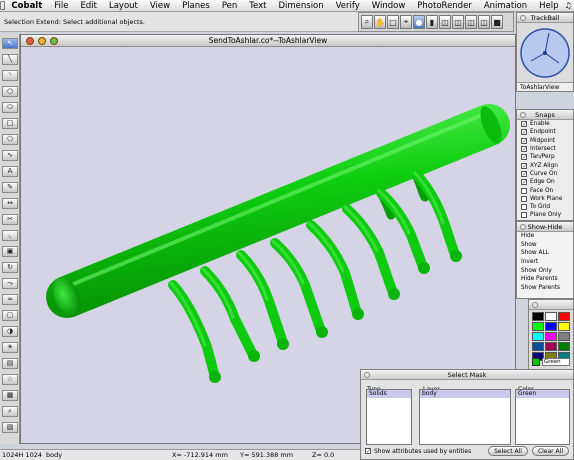 Image resolution: width=574 pixels, height=460 pixels. What do you see at coordinates (10, 235) in the screenshot?
I see `fillet-tool-icon: ◟` at bounding box center [10, 235].